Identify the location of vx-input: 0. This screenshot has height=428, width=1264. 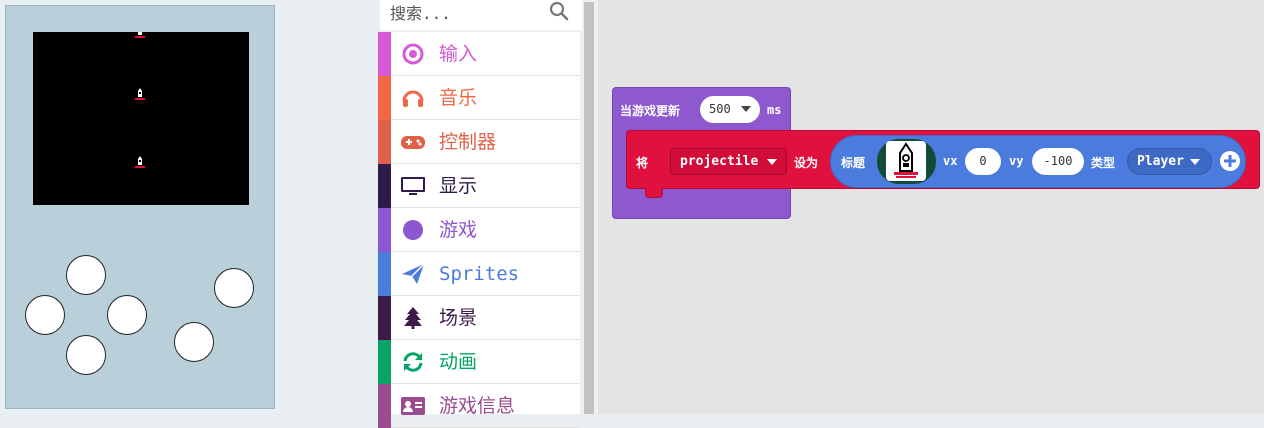
(983, 161).